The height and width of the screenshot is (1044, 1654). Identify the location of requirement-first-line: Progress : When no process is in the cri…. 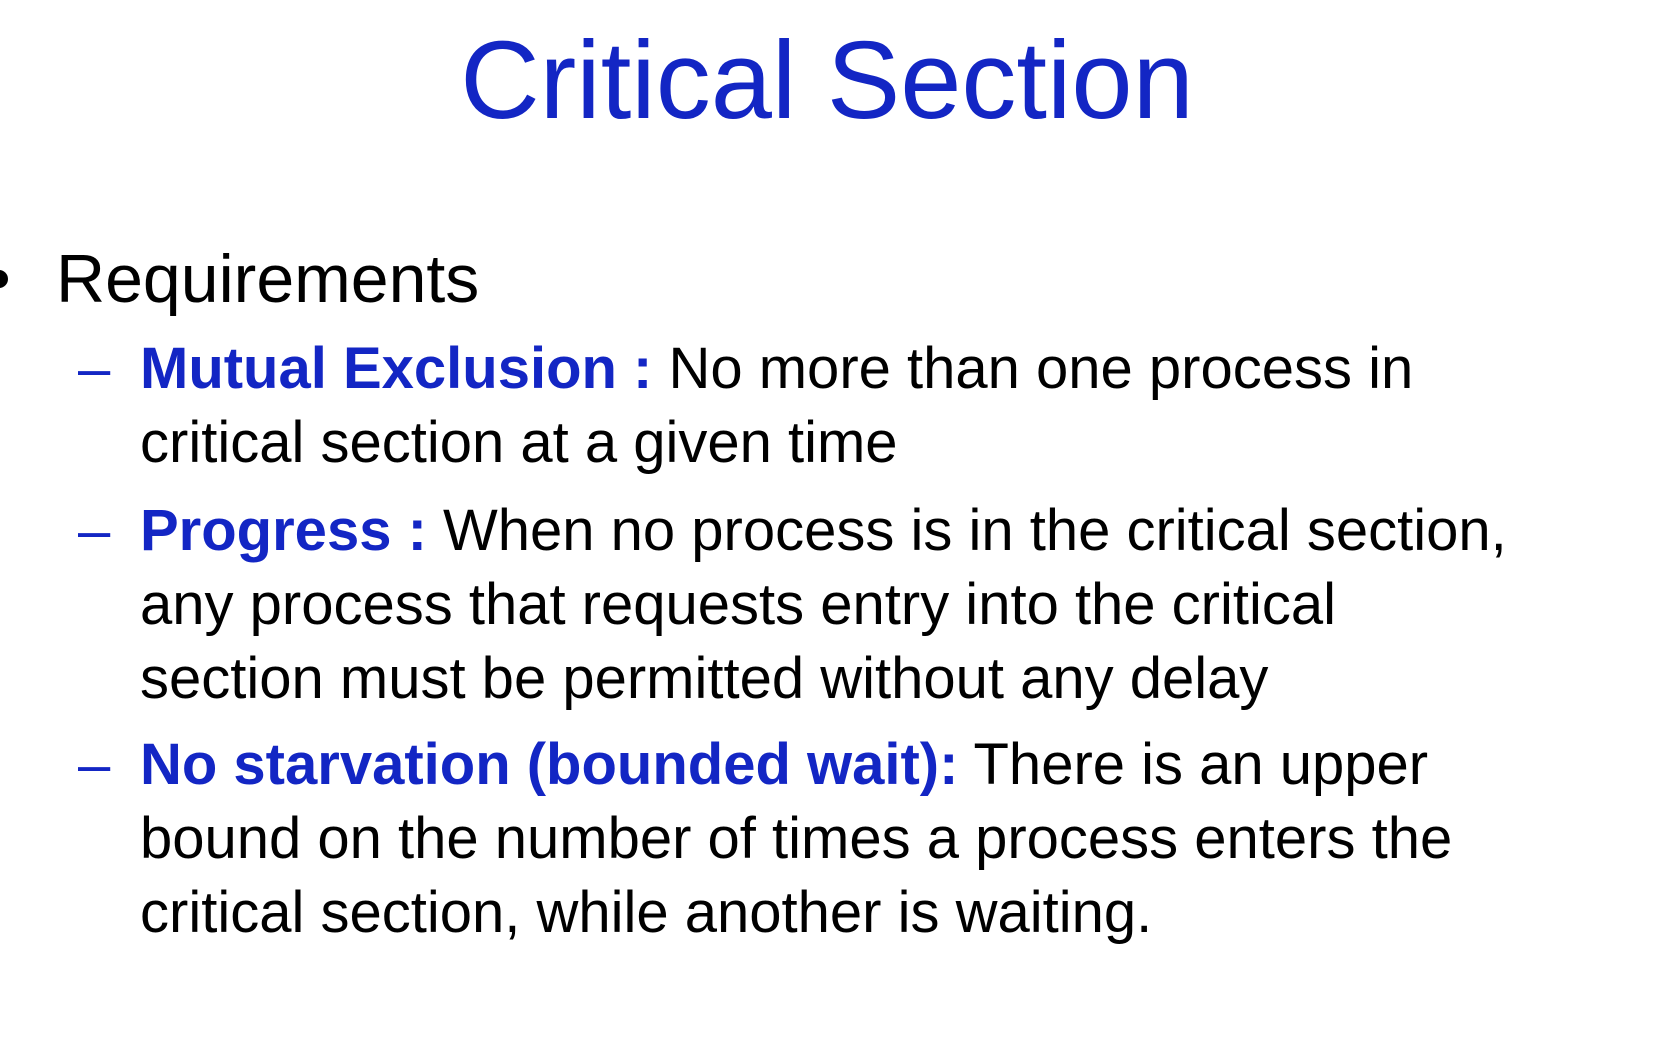
(897, 531).